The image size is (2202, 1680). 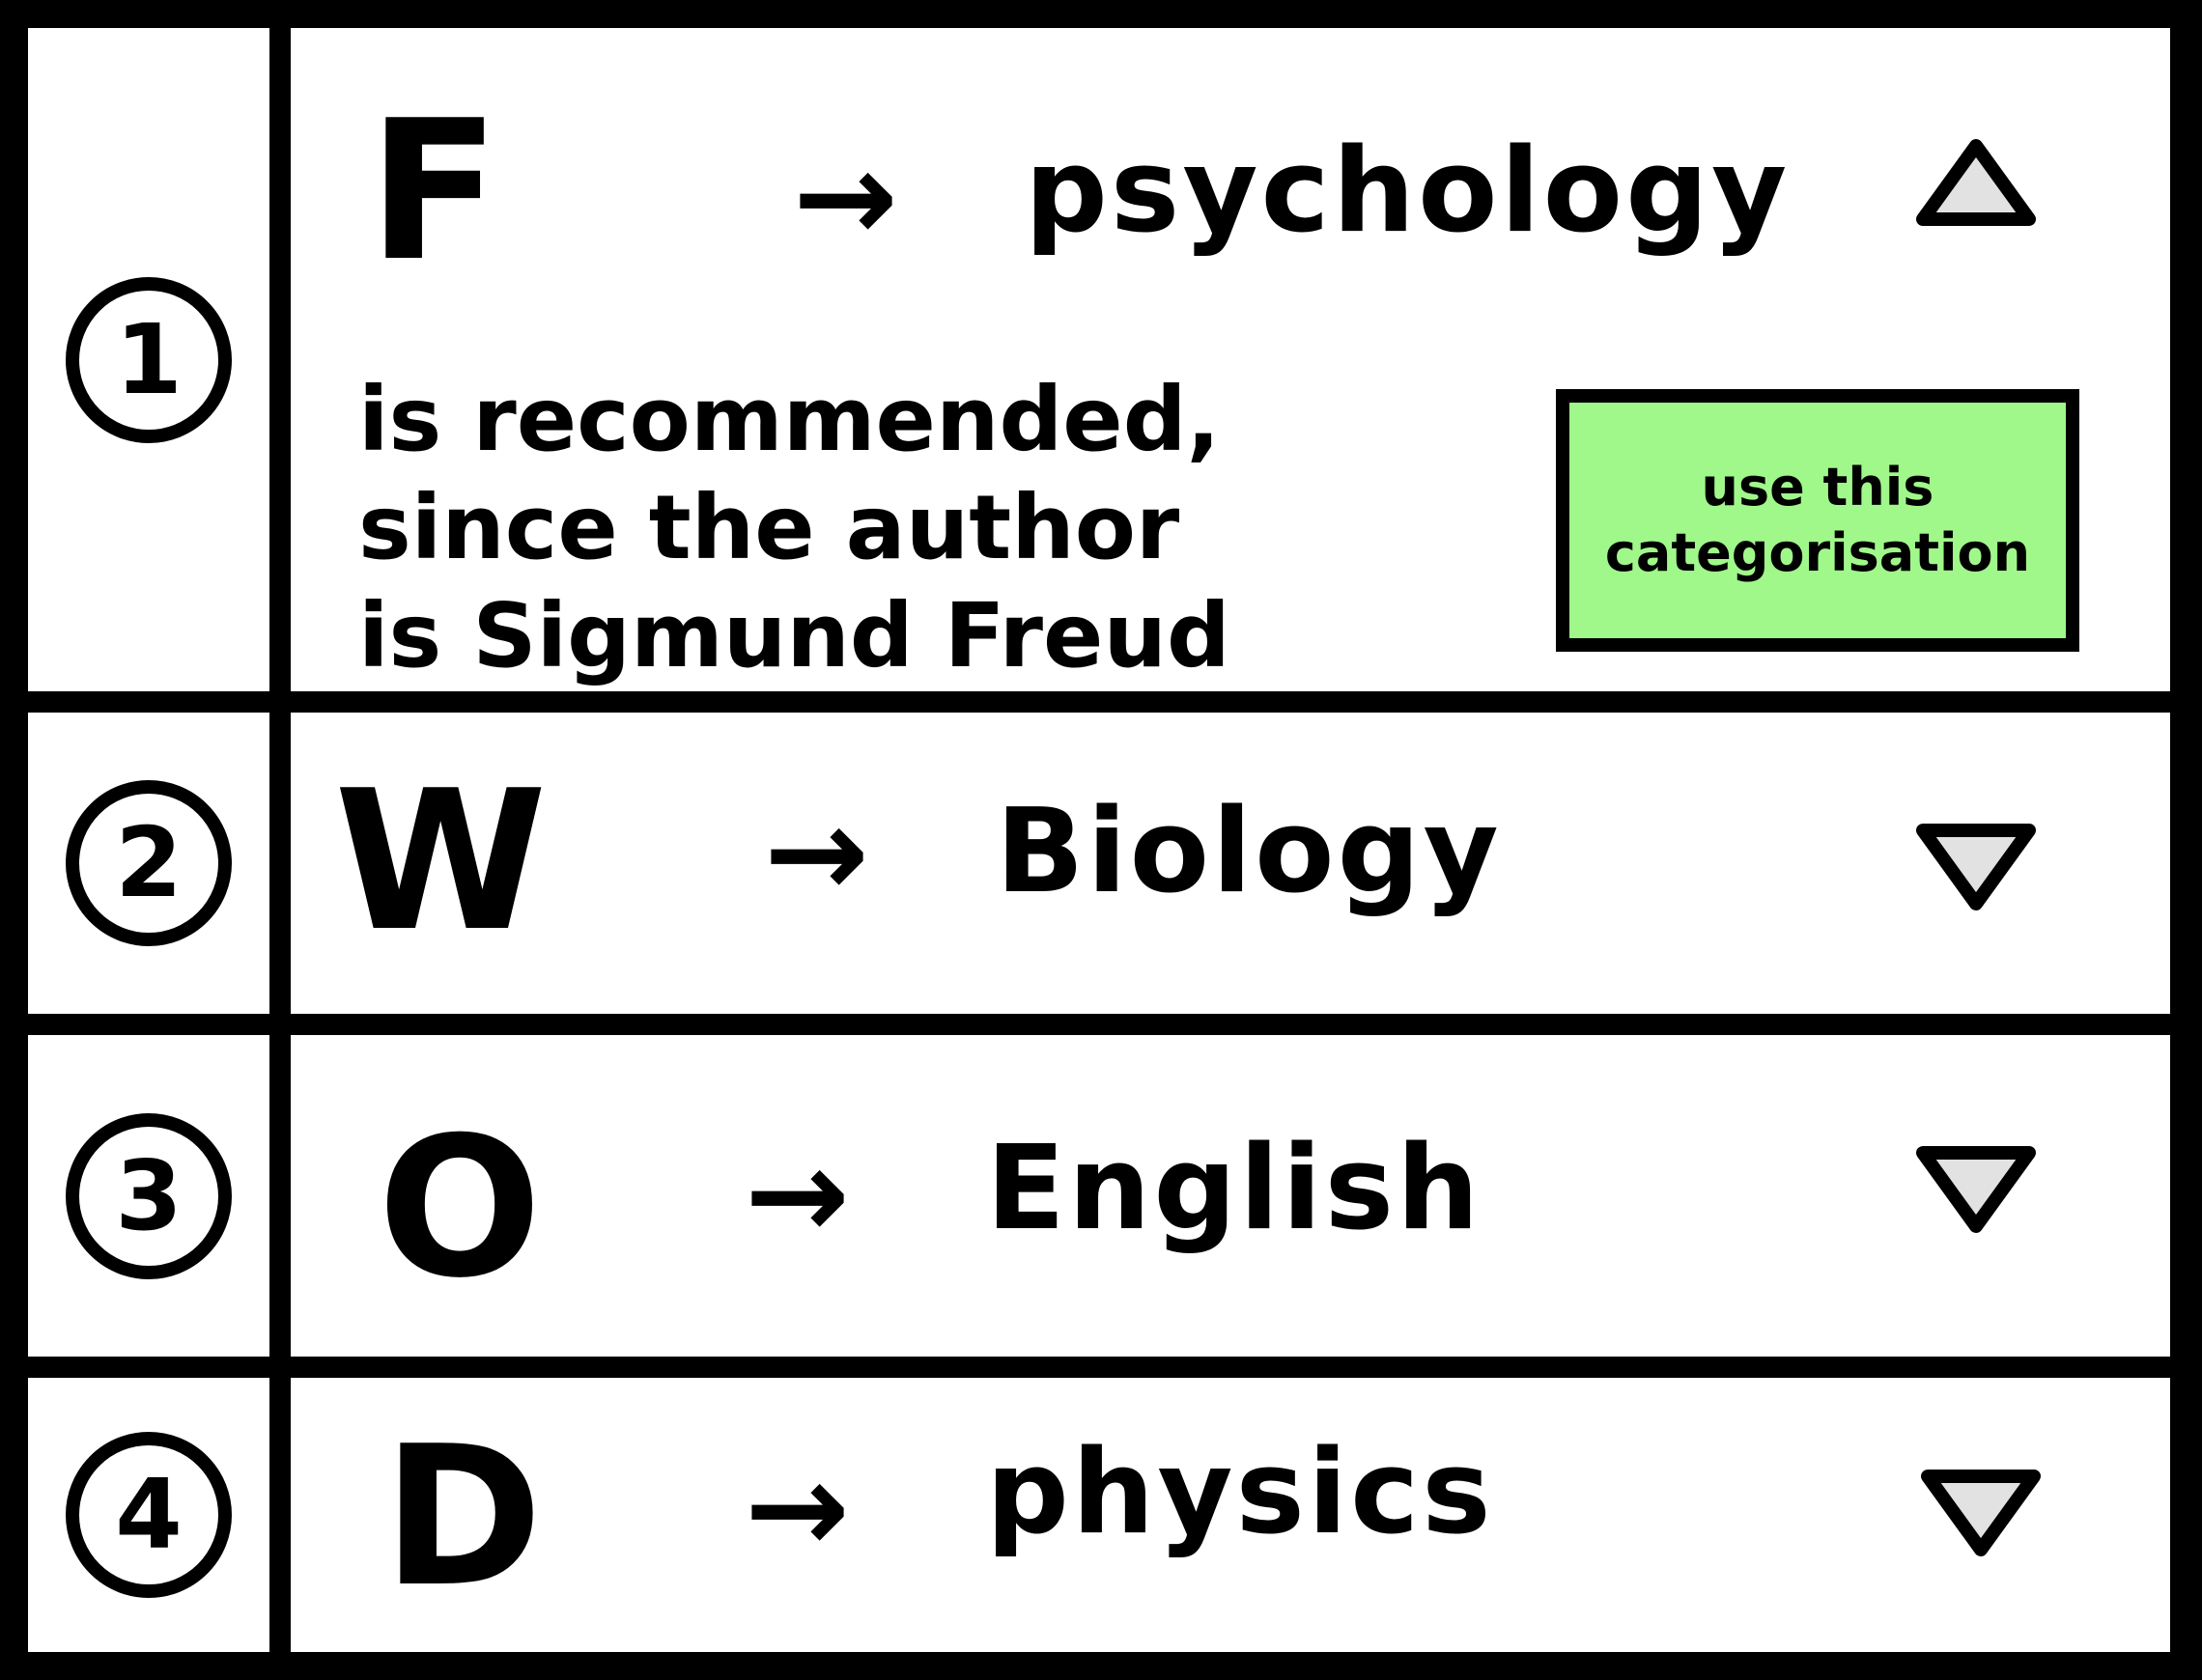 I want to click on button-label: use this categorisation, so click(x=1817, y=521).